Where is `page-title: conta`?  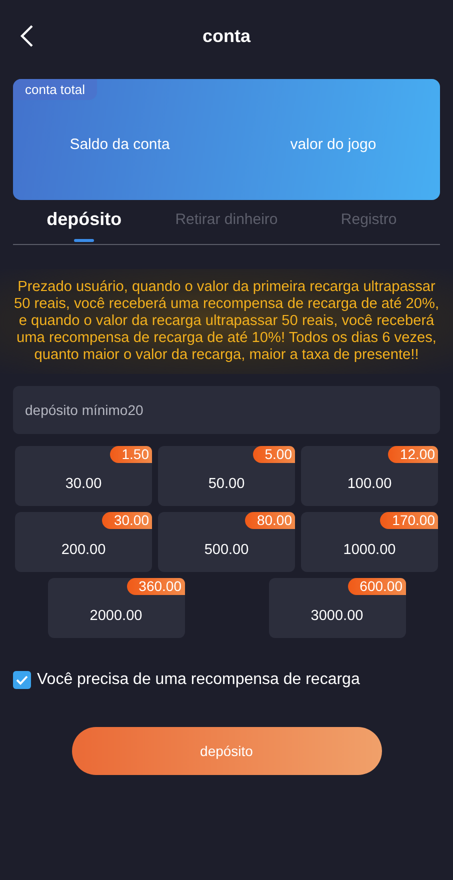 page-title: conta is located at coordinates (226, 36).